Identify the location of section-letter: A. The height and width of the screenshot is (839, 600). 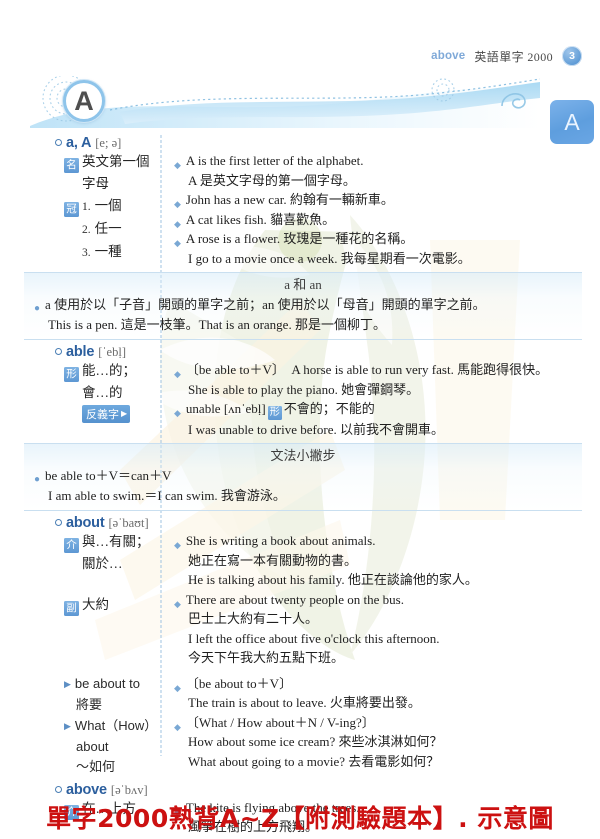
(84, 100).